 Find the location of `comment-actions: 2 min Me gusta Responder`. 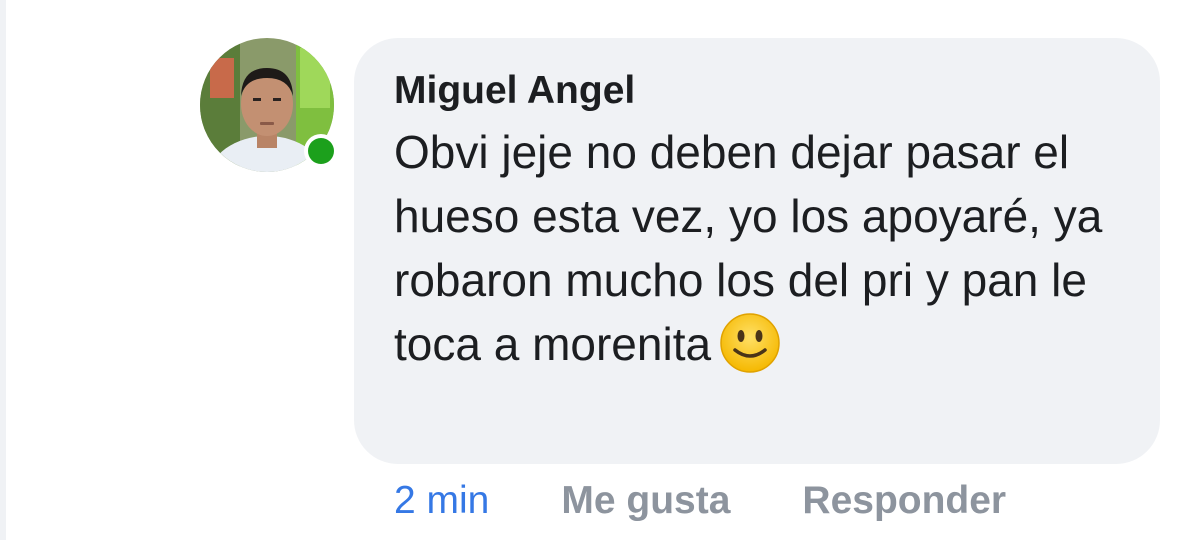

comment-actions: 2 min Me gusta Responder is located at coordinates (700, 501).